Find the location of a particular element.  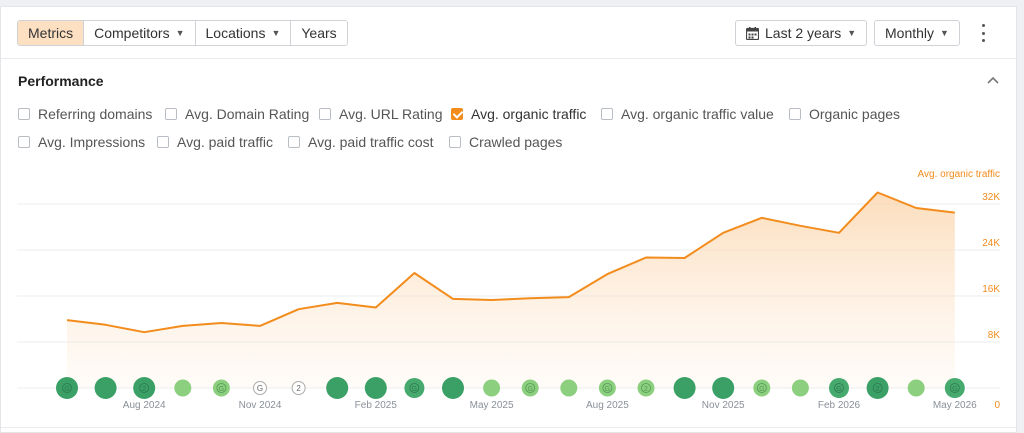

x-tick-label: Feb 2025 is located at coordinates (376, 405).